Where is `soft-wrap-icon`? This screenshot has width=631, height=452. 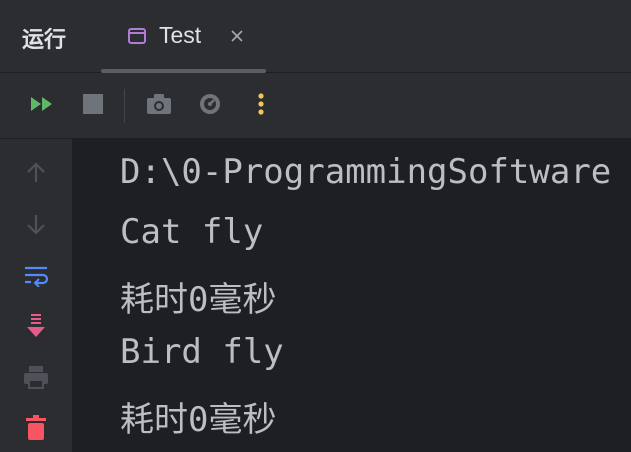 soft-wrap-icon is located at coordinates (36, 277).